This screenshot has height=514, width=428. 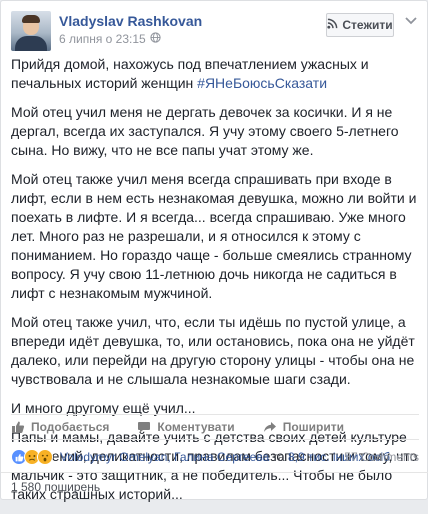 I want to click on avatar-hair, so click(x=31, y=19).